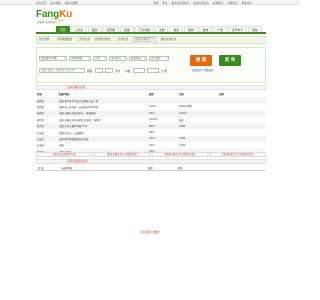 The image size is (320, 300). Describe the element at coordinates (151, 87) in the screenshot. I see `section-rent-header: 石家庄租房信息` at that location.